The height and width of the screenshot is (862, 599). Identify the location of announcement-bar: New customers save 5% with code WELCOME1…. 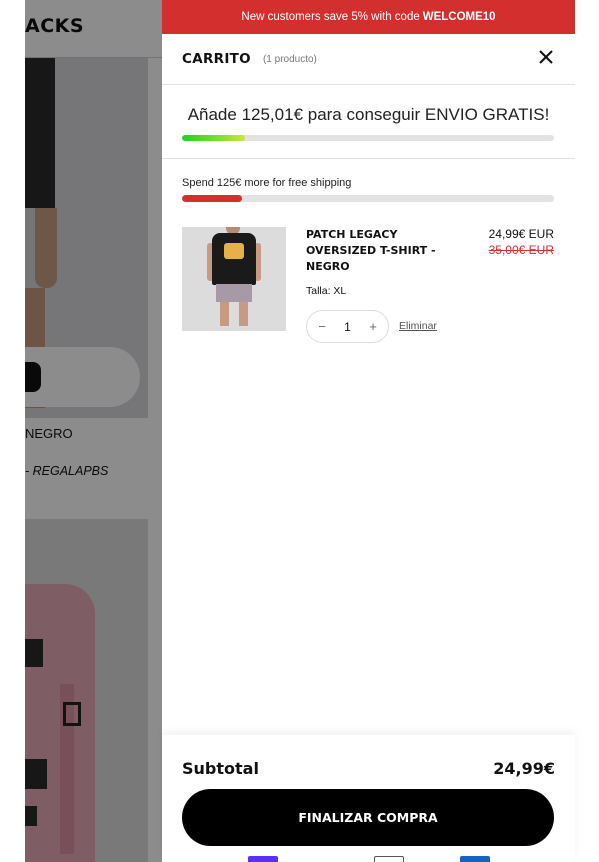
(368, 17).